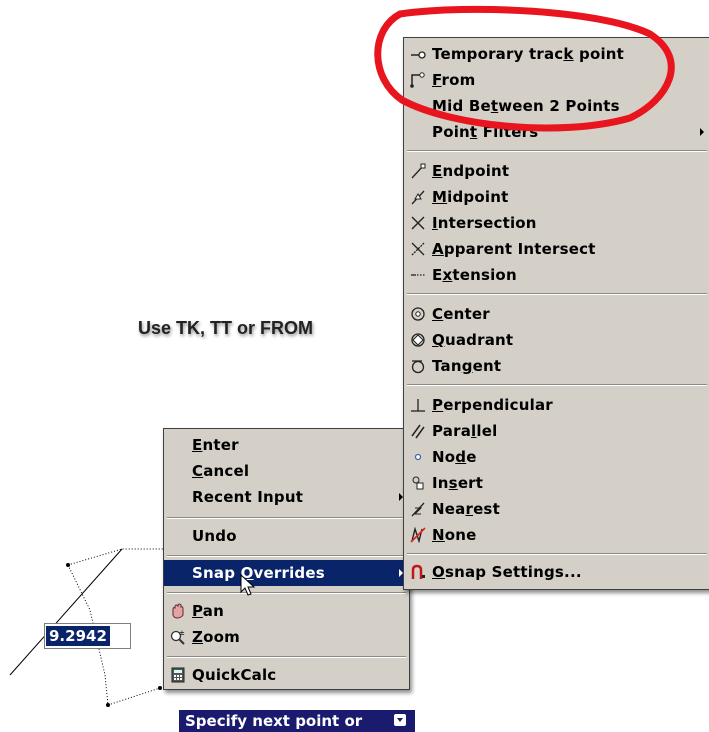  I want to click on menu-item-mid-between-2-points: Mid Between 2 Points, so click(556, 106).